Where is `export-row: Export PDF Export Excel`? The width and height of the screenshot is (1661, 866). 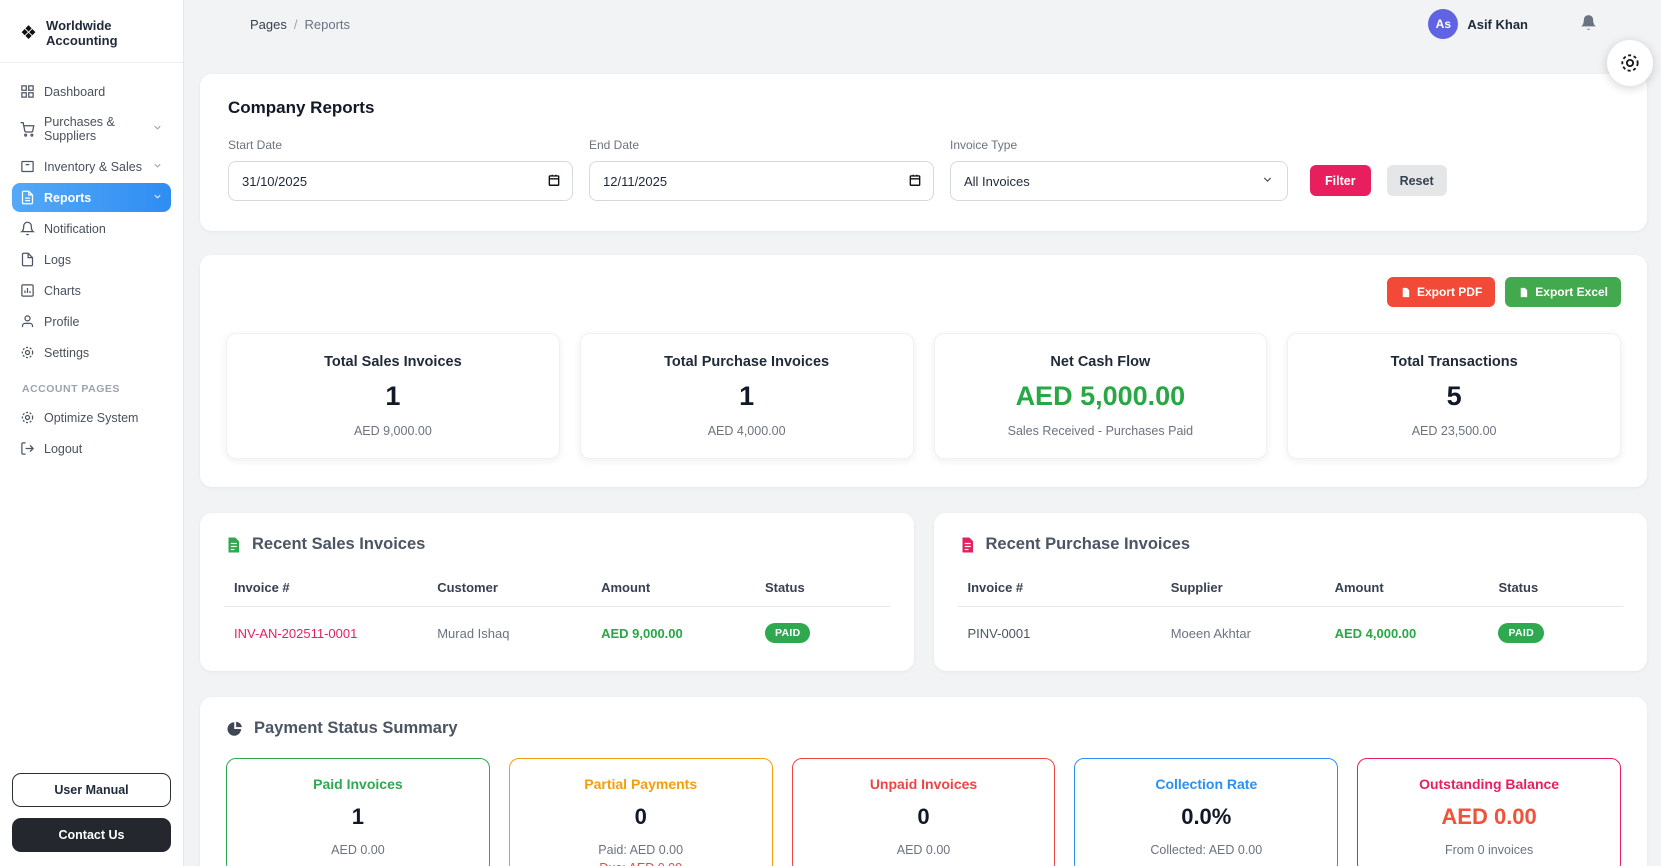 export-row: Export PDF Export Excel is located at coordinates (923, 292).